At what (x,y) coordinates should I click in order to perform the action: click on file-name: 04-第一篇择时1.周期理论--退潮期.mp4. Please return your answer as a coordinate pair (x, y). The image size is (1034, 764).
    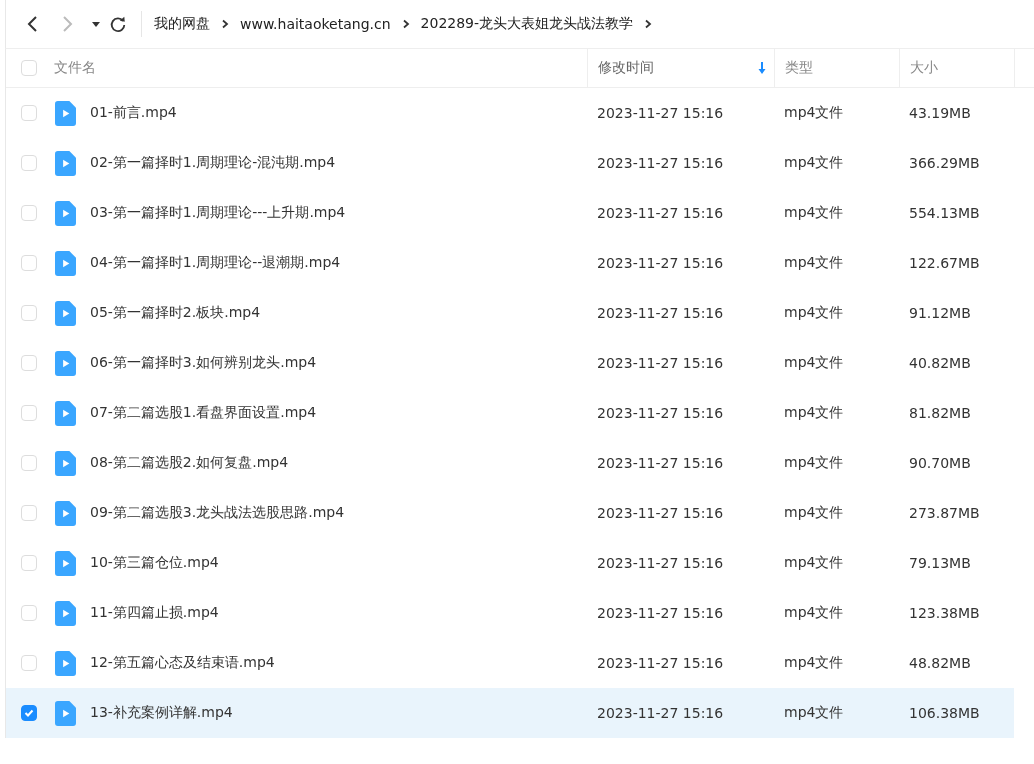
    Looking at the image, I should click on (215, 263).